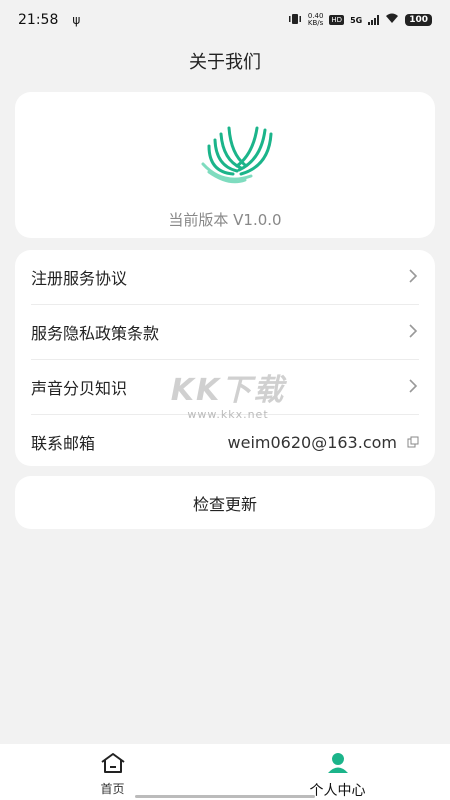 The image size is (450, 800). Describe the element at coordinates (225, 220) in the screenshot. I see `version-label: 当前版本 V1.0.0` at that location.